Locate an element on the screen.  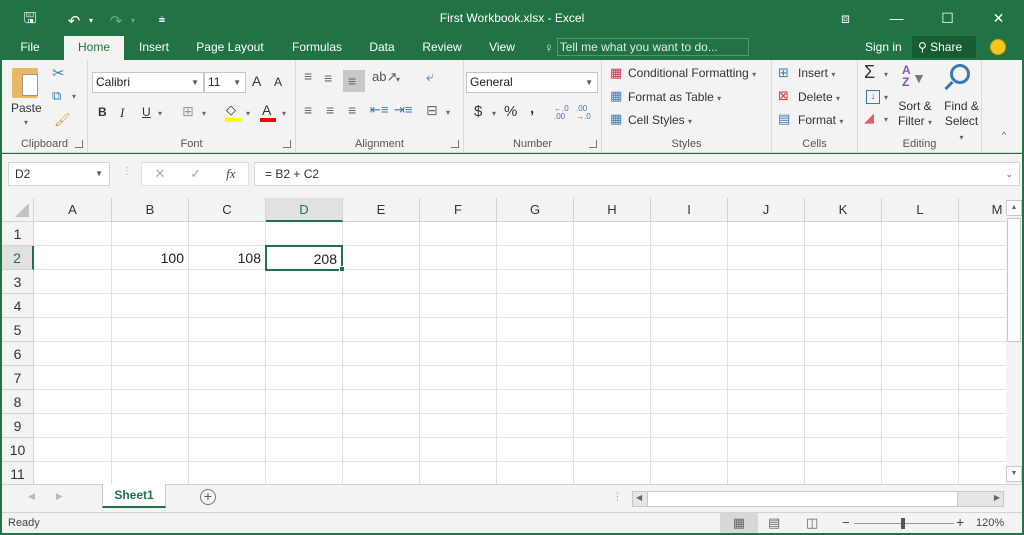
cell-e6 is located at coordinates (381, 354).